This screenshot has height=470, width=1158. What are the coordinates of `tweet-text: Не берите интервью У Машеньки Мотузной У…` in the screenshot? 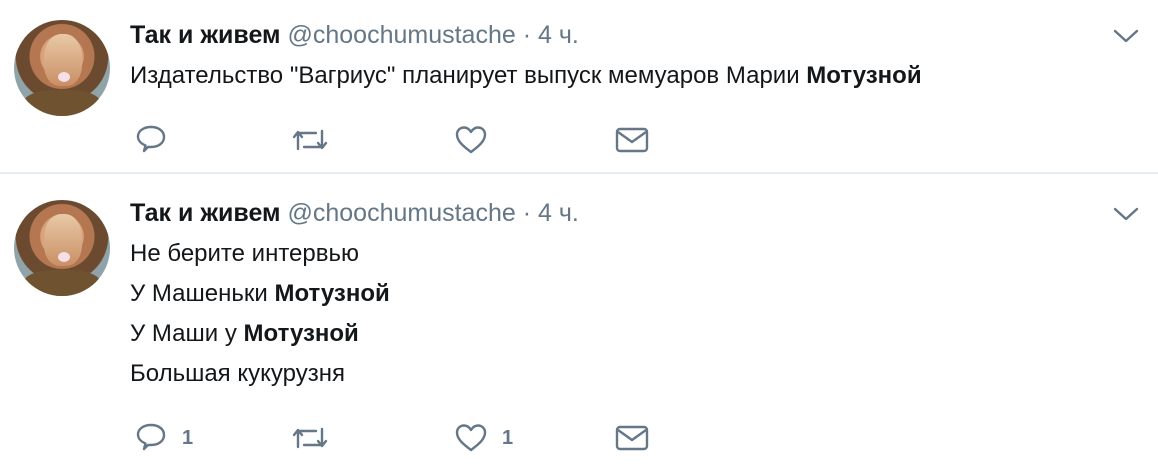 It's located at (260, 314).